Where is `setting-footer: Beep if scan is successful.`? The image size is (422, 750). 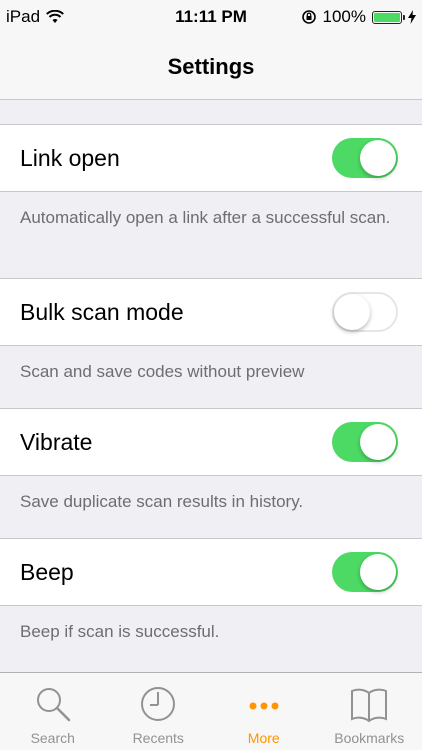 setting-footer: Beep if scan is successful. is located at coordinates (120, 631).